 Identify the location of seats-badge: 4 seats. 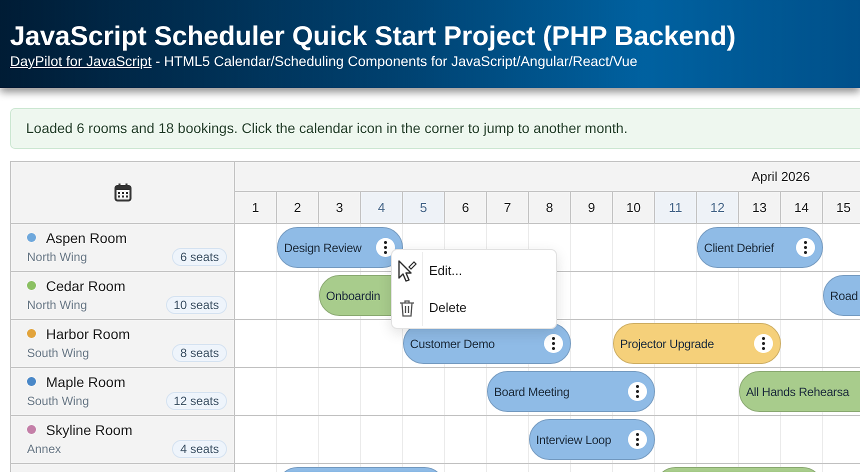
(199, 449).